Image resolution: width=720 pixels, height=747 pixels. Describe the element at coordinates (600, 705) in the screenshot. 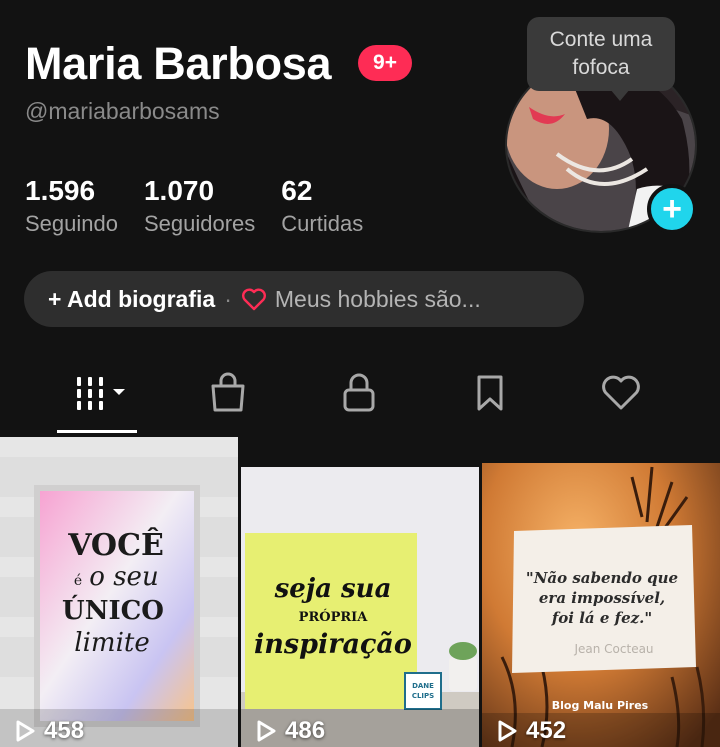

I see `video-credit: Blog Malu Pires` at that location.